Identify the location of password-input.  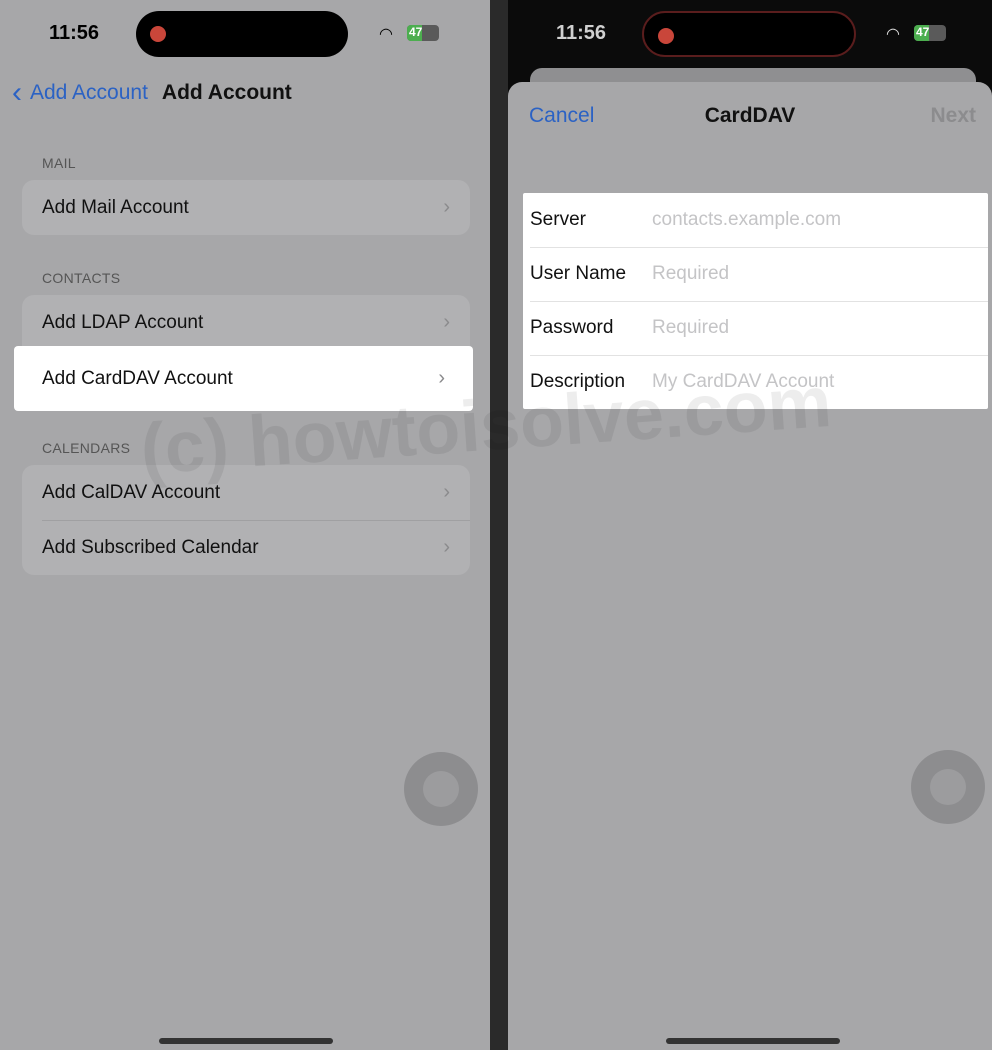
(820, 328).